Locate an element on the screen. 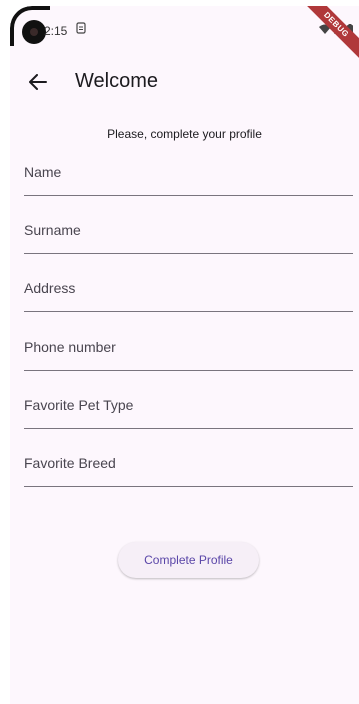  back-button is located at coordinates (38, 82).